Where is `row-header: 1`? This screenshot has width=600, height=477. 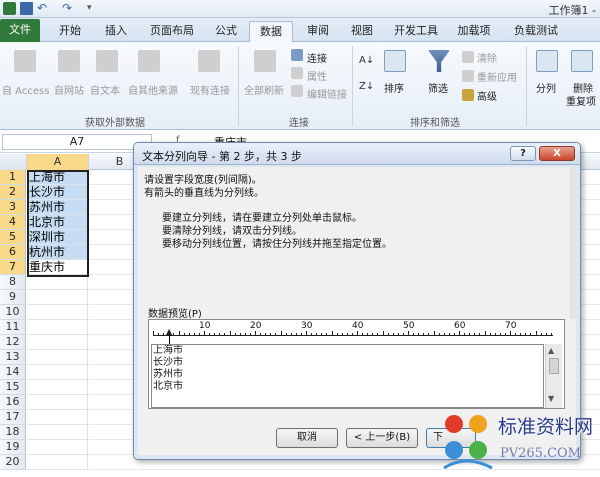 row-header: 1 is located at coordinates (13, 177).